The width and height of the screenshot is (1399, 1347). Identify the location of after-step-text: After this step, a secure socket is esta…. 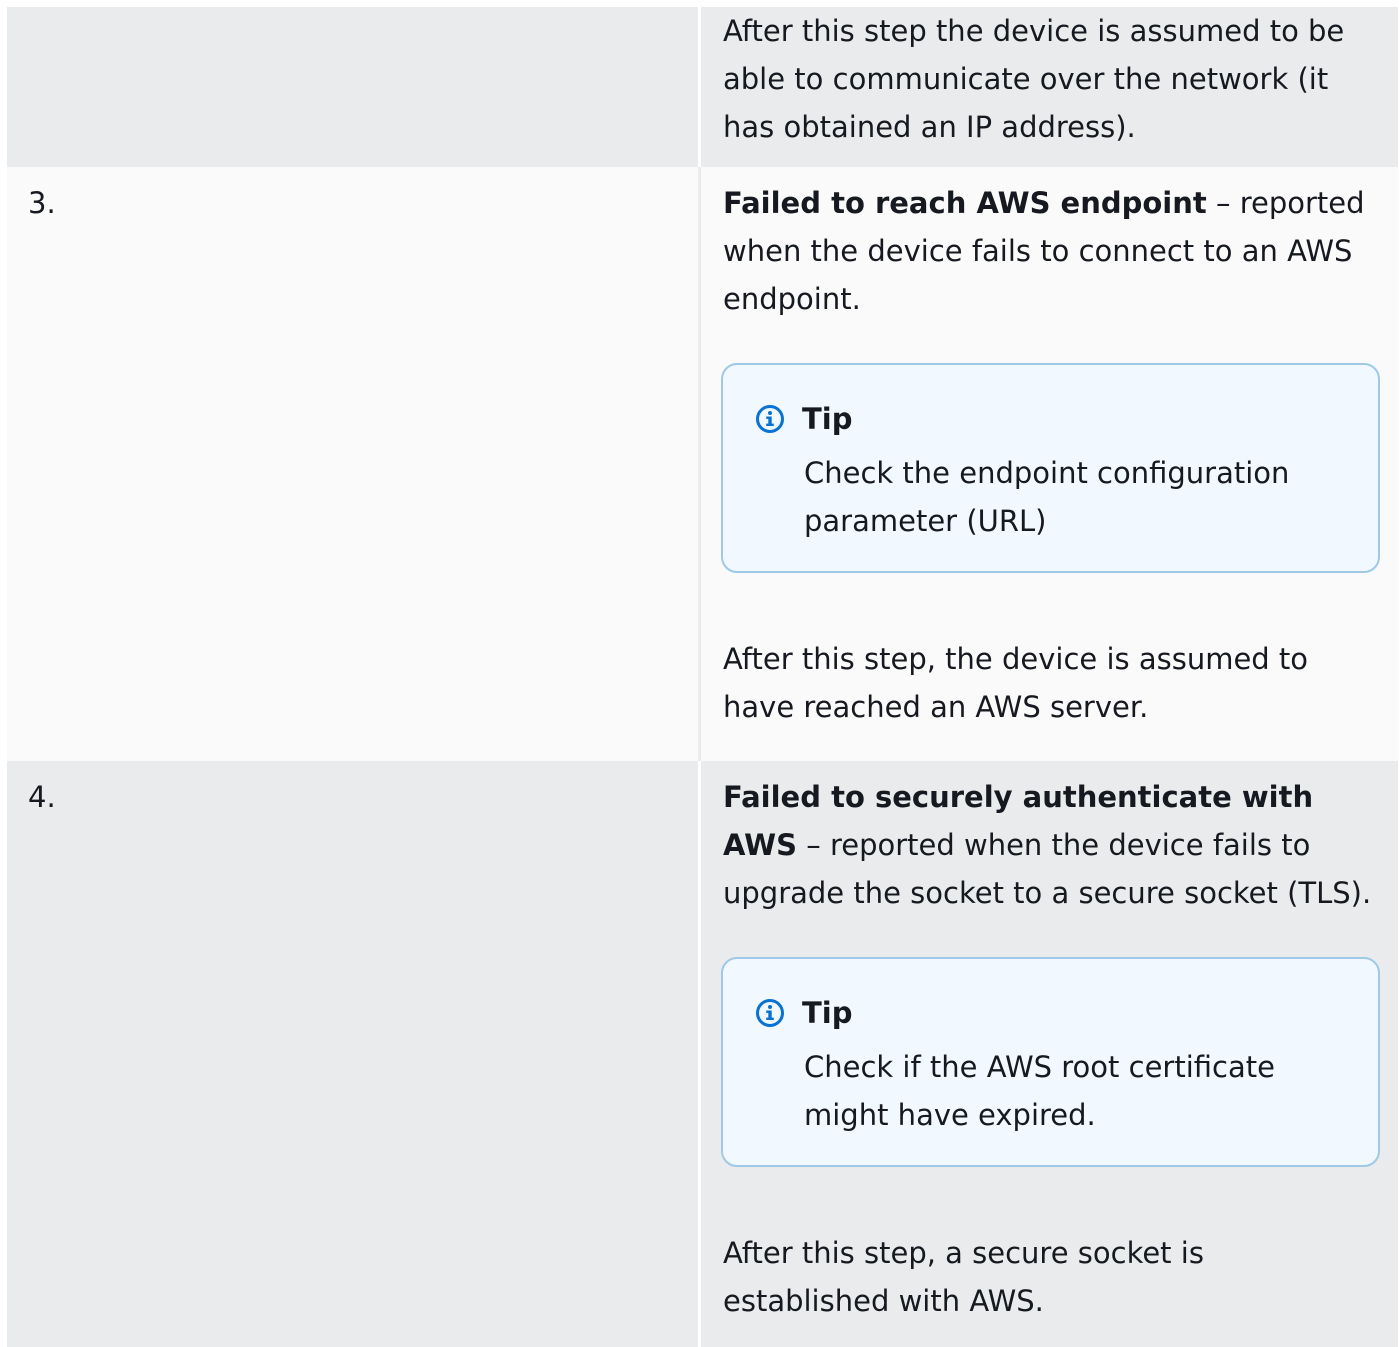
(963, 1277).